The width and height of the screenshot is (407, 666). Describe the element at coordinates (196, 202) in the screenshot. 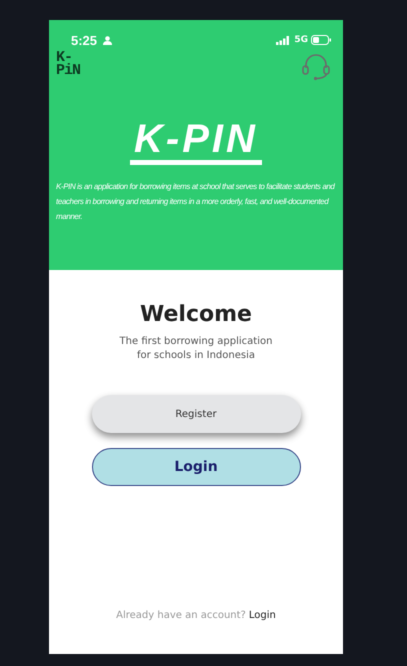

I see `app-description: K-PIN is an application for borrowing items at school that serves to facilitate students and teachers in borrowing and returning items in a more orderly, fast, and well-documented manner.` at that location.